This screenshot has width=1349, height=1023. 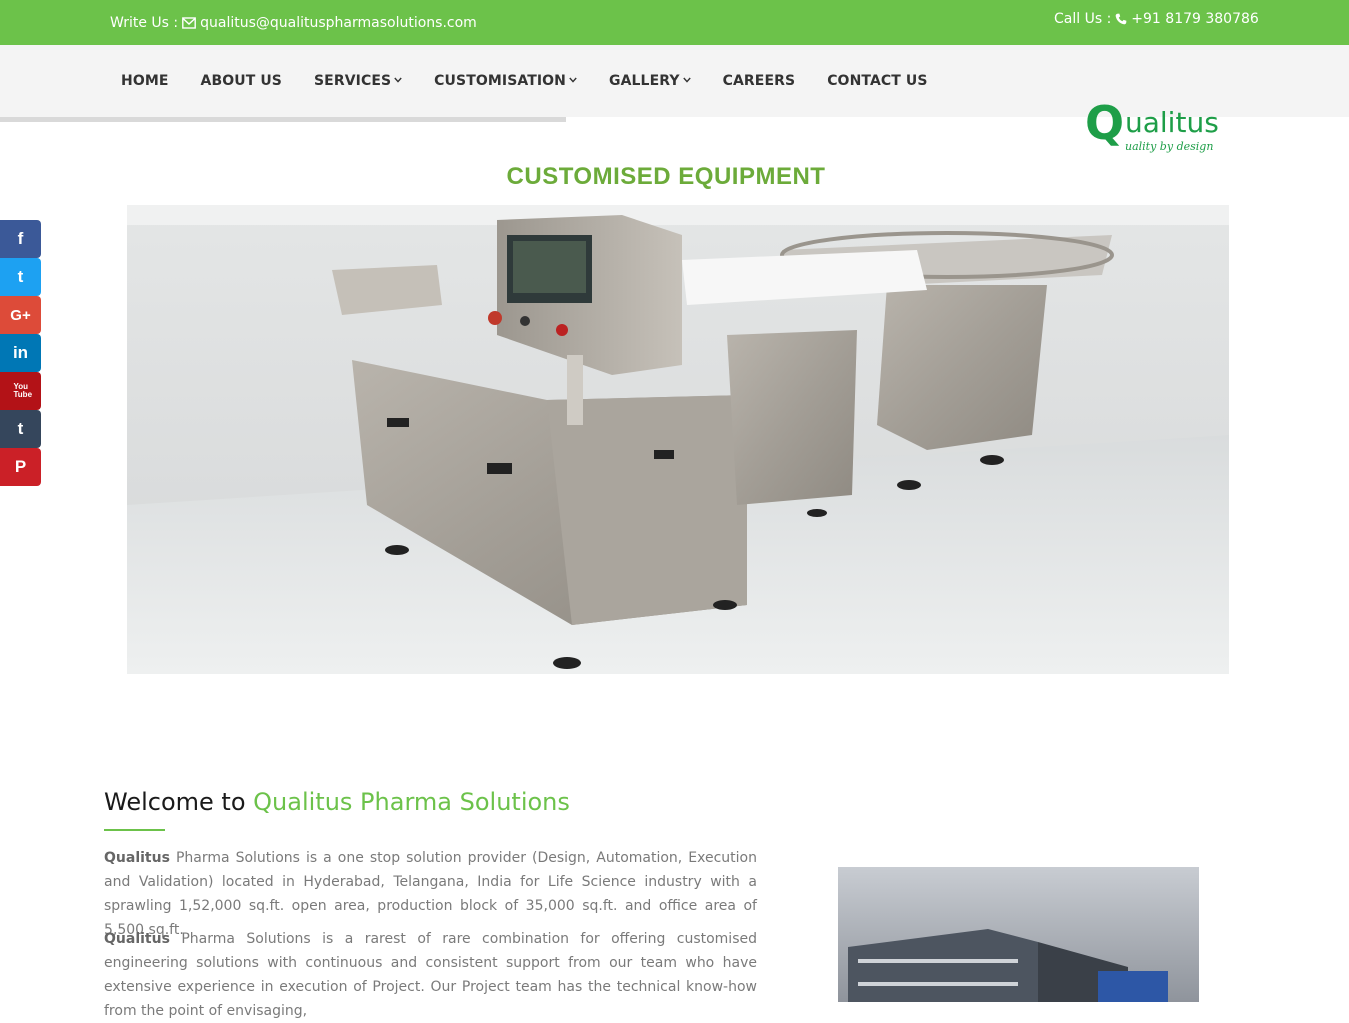 What do you see at coordinates (352, 81) in the screenshot?
I see `nav-item-label: SERVICES` at bounding box center [352, 81].